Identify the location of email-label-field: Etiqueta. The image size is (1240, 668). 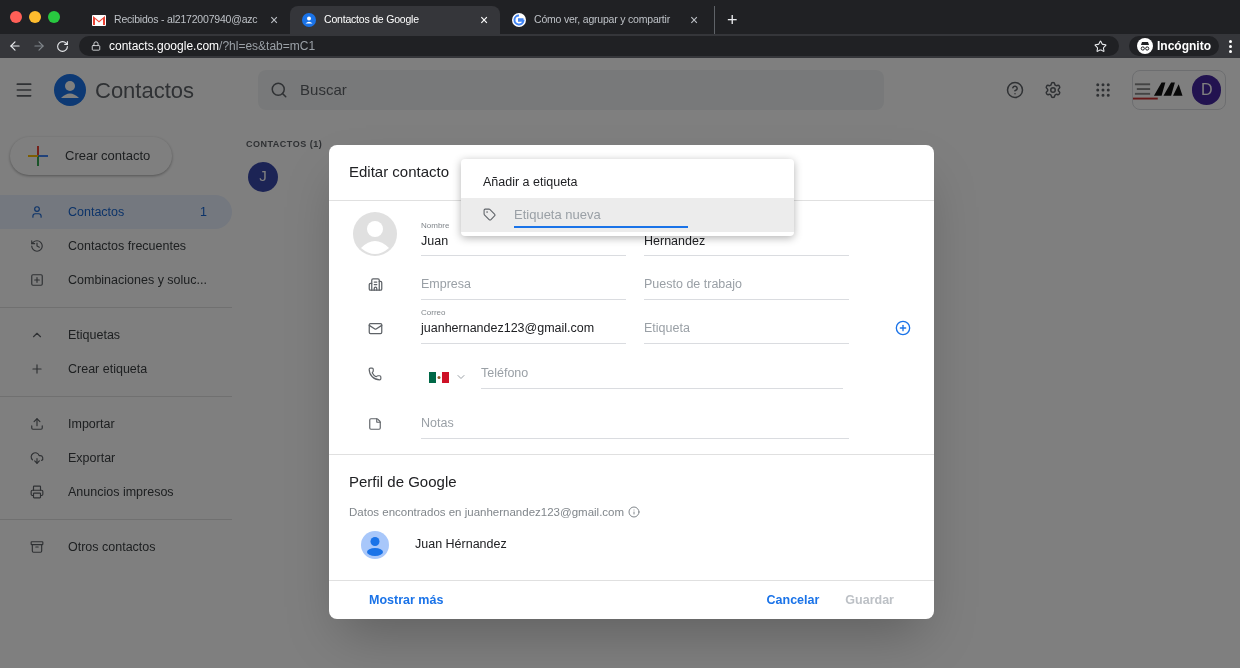
(746, 331).